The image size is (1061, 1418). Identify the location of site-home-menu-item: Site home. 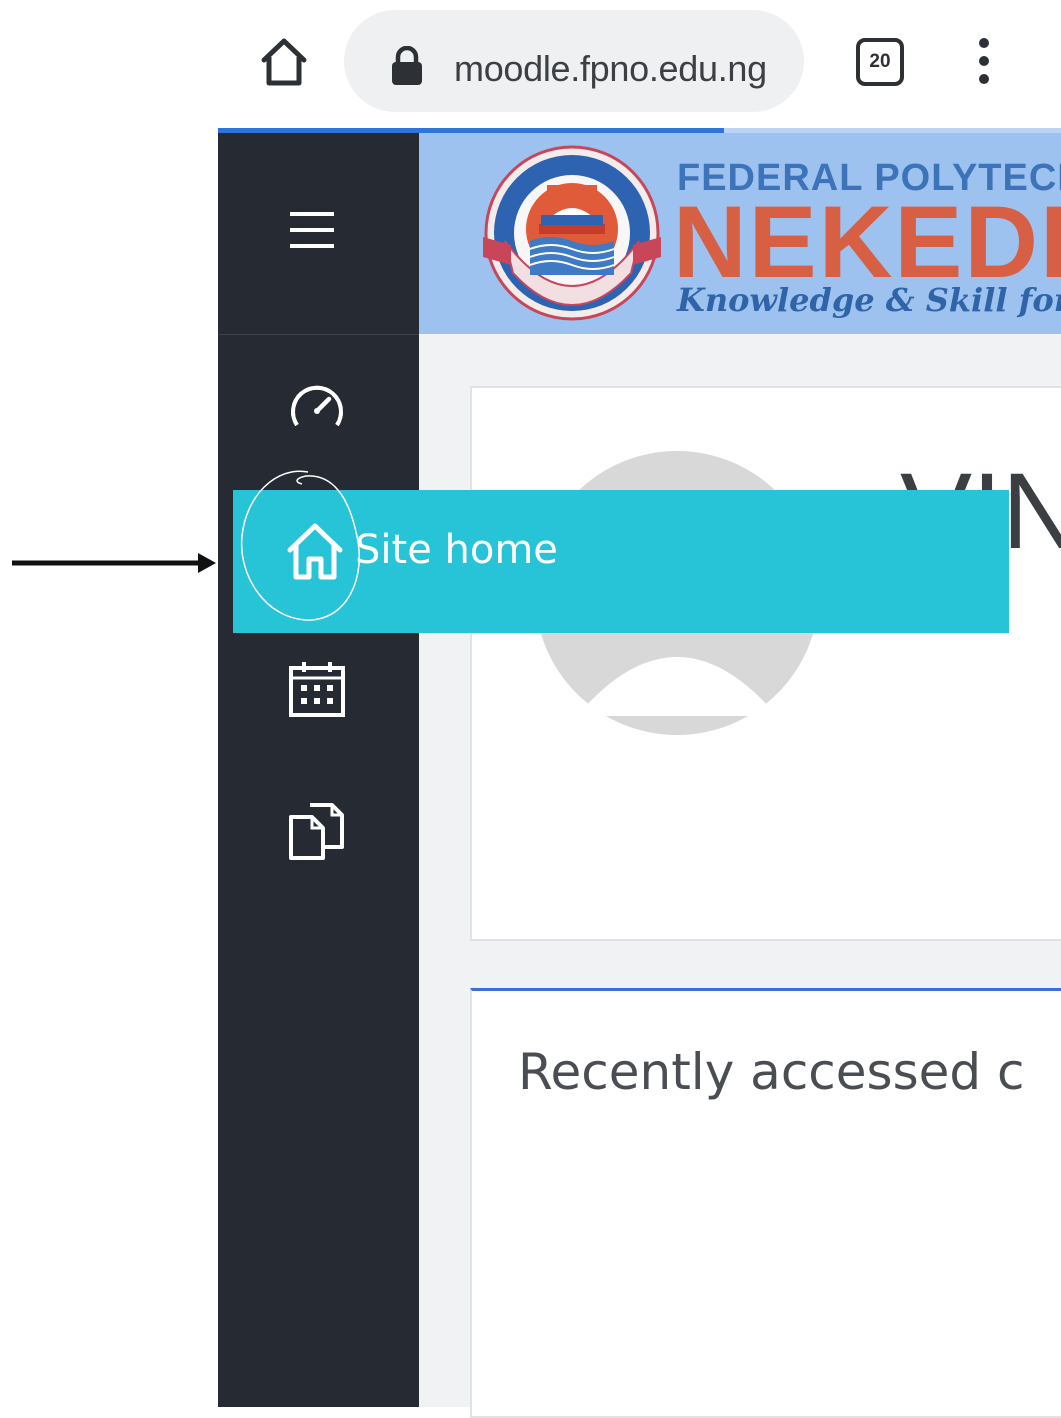
(621, 561).